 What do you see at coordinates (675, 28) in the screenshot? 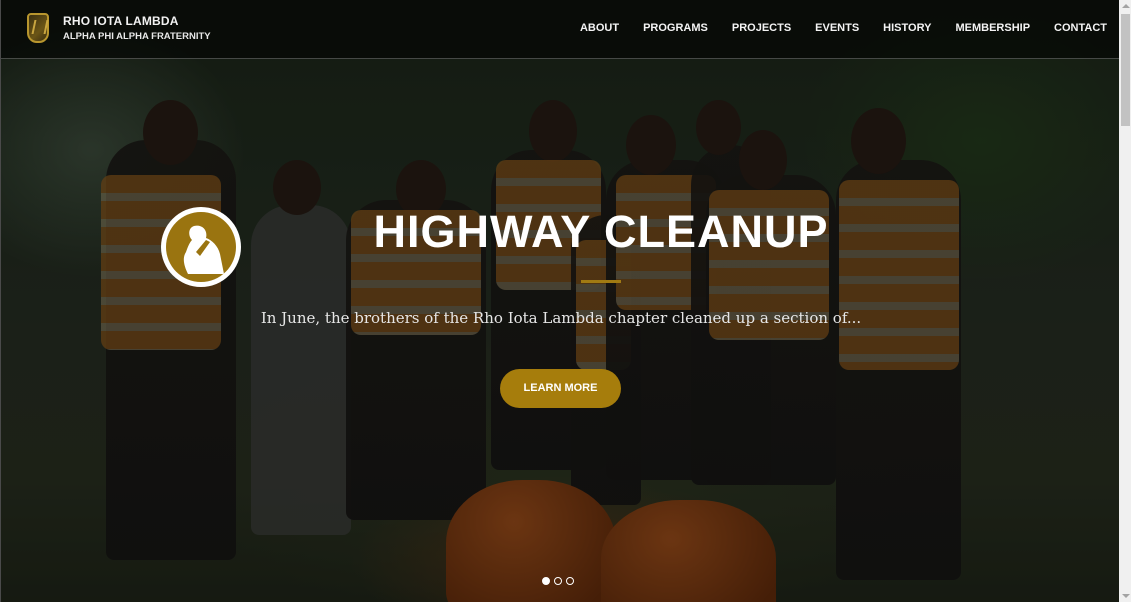
I see `nav-item-programs: PROGRAMS` at bounding box center [675, 28].